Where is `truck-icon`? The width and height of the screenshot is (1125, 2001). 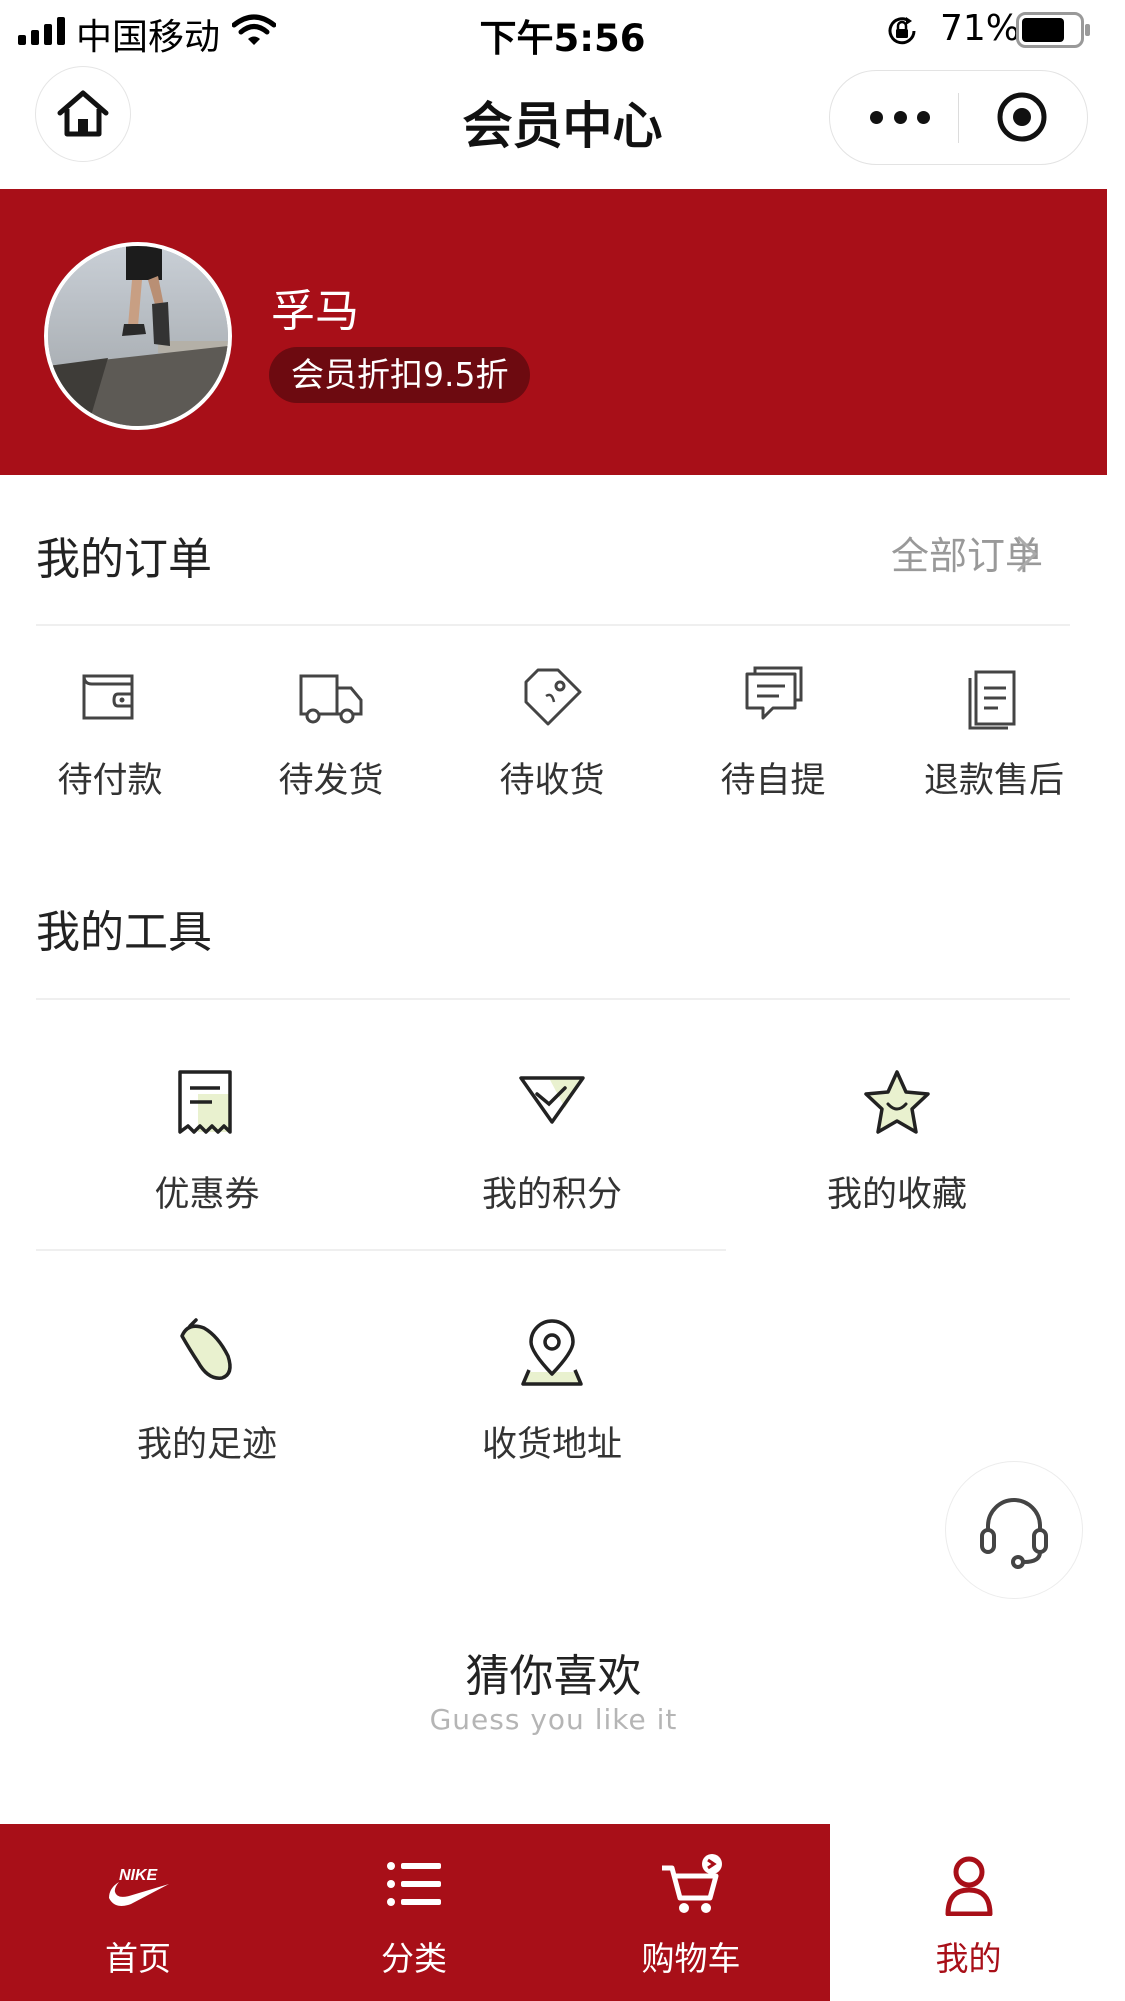
truck-icon is located at coordinates (331, 699).